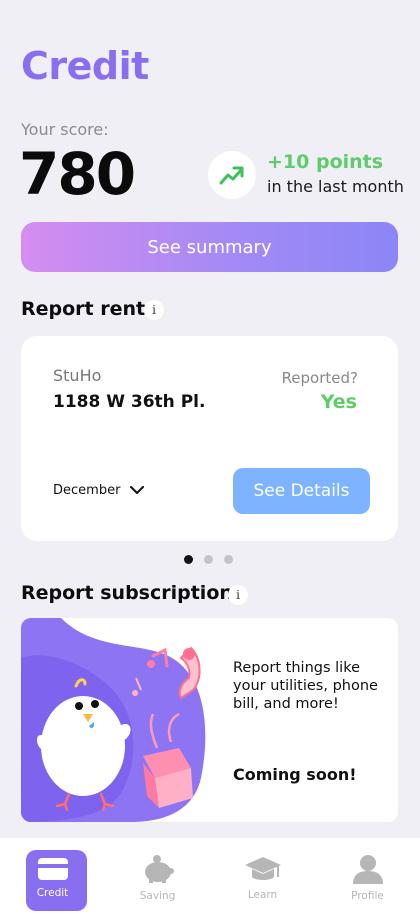 This screenshot has height=918, width=420. Describe the element at coordinates (157, 896) in the screenshot. I see `nav-label-saving: Saving` at that location.